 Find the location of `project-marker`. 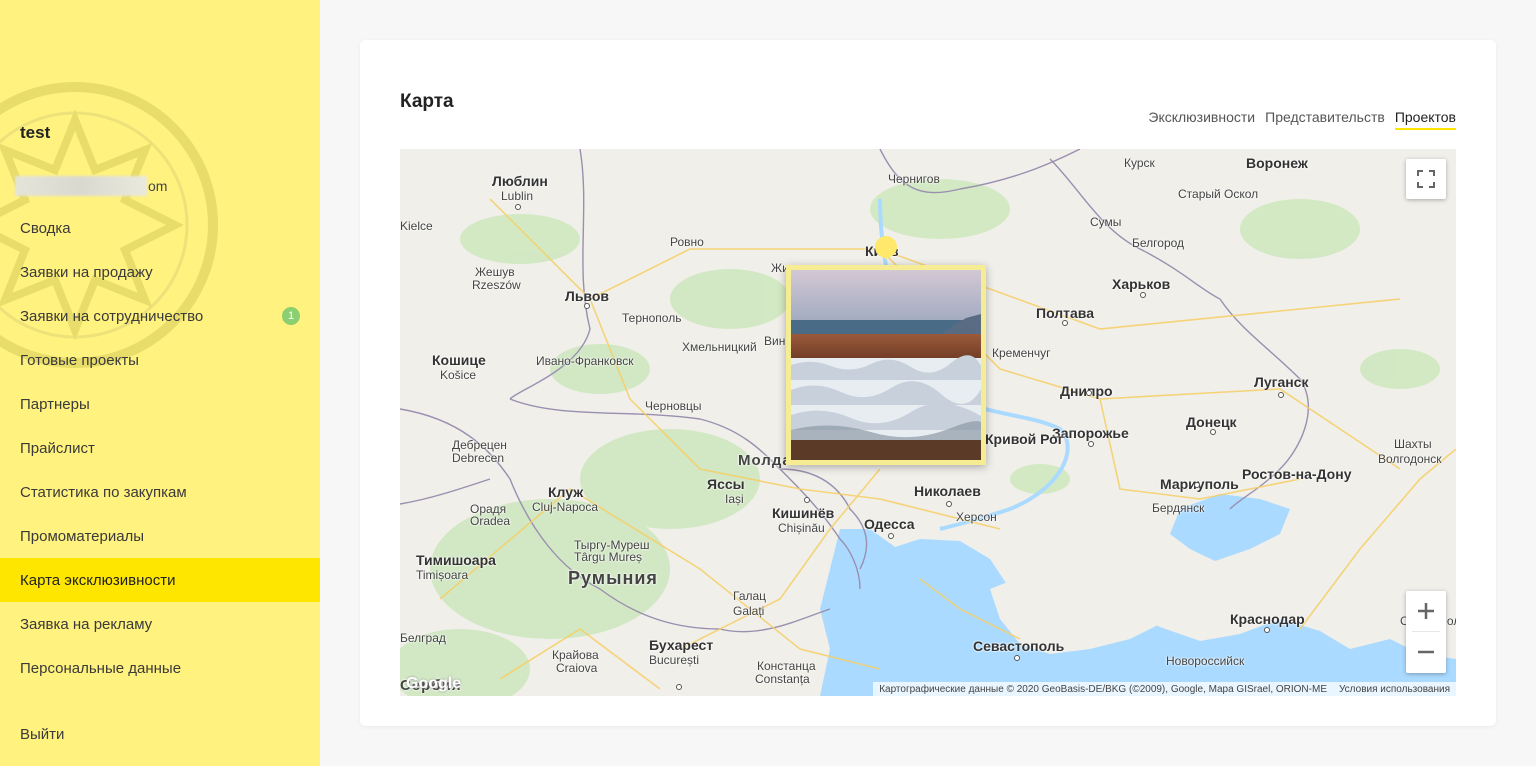

project-marker is located at coordinates (886, 248).